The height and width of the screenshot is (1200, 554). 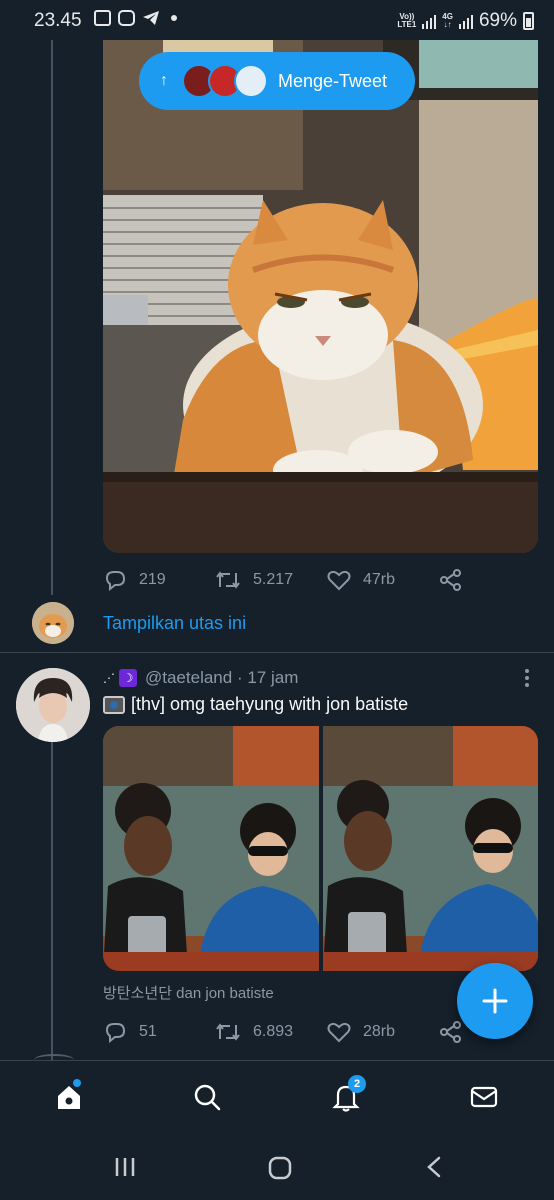 What do you see at coordinates (188, 678) in the screenshot?
I see `tweet-handle: @taeteland` at bounding box center [188, 678].